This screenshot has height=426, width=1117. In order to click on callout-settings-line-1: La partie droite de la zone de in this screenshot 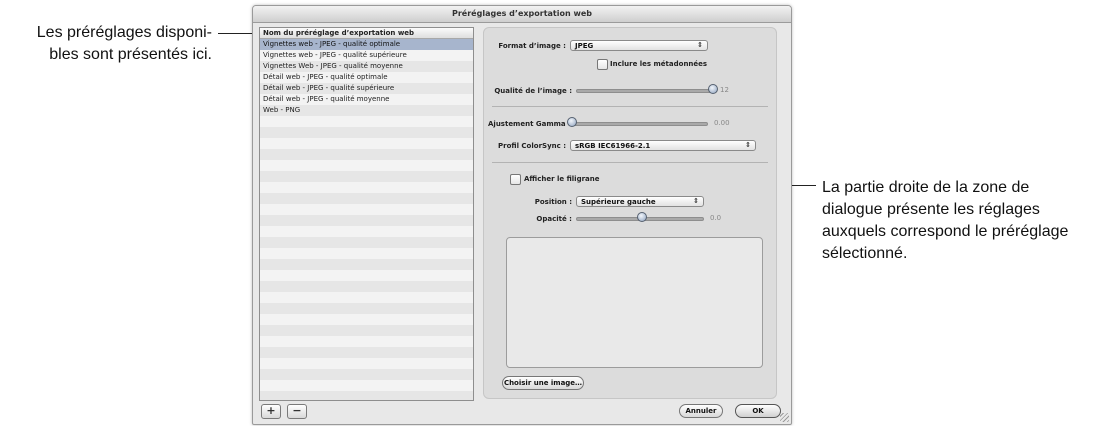, I will do `click(926, 187)`.